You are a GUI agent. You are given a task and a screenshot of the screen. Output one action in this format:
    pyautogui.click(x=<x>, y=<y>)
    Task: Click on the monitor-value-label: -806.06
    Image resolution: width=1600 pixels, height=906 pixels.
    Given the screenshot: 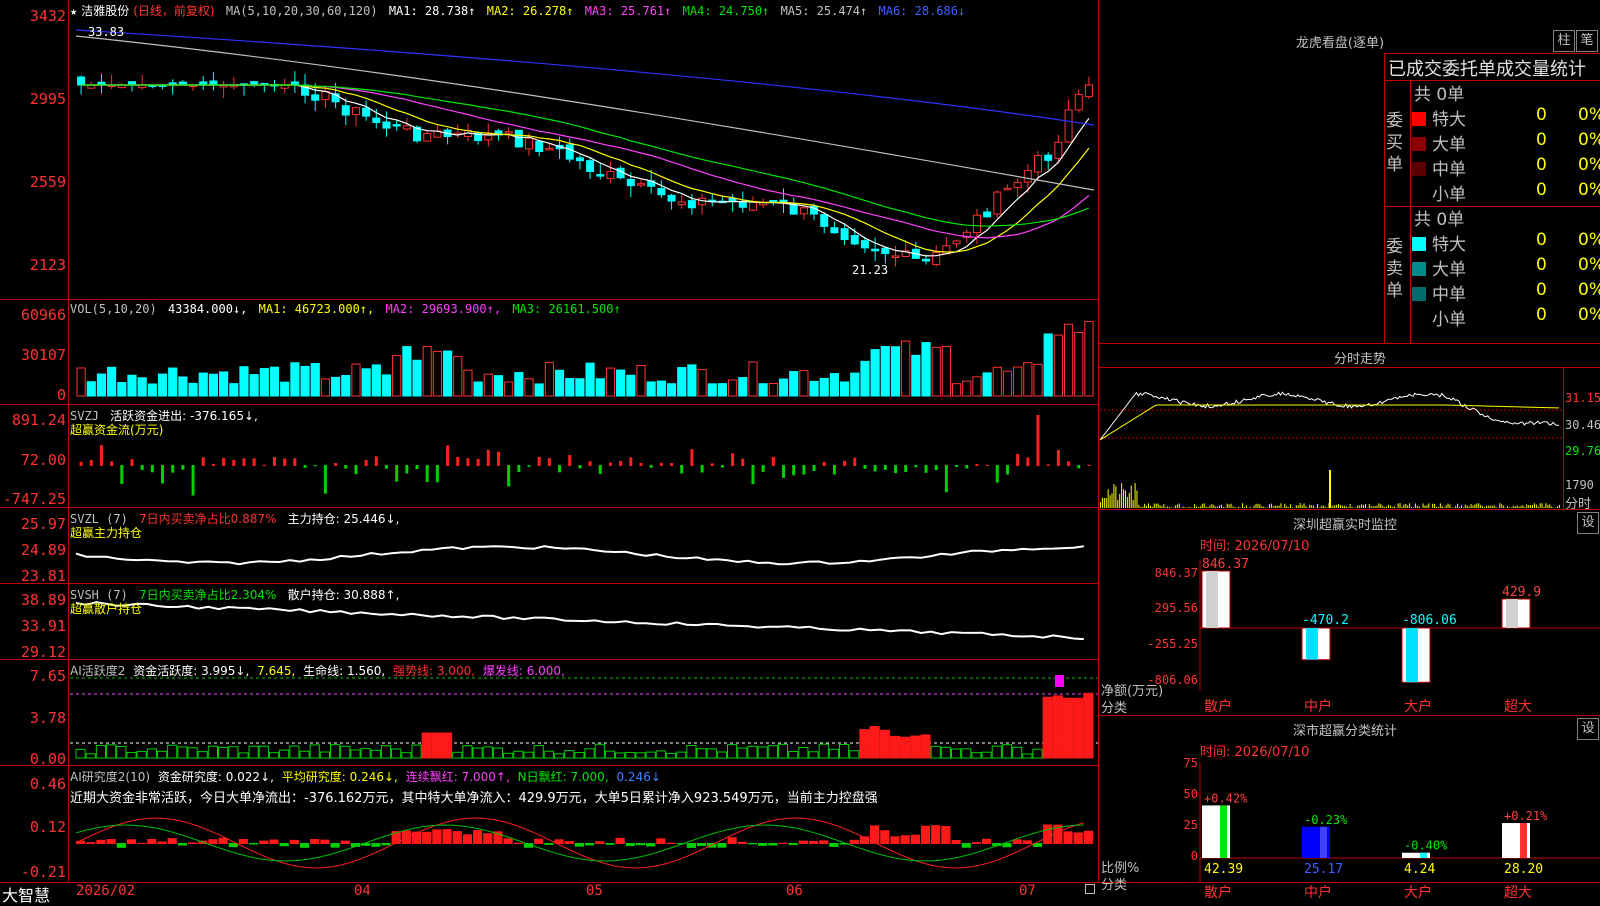 What is the action you would take?
    pyautogui.click(x=1429, y=620)
    